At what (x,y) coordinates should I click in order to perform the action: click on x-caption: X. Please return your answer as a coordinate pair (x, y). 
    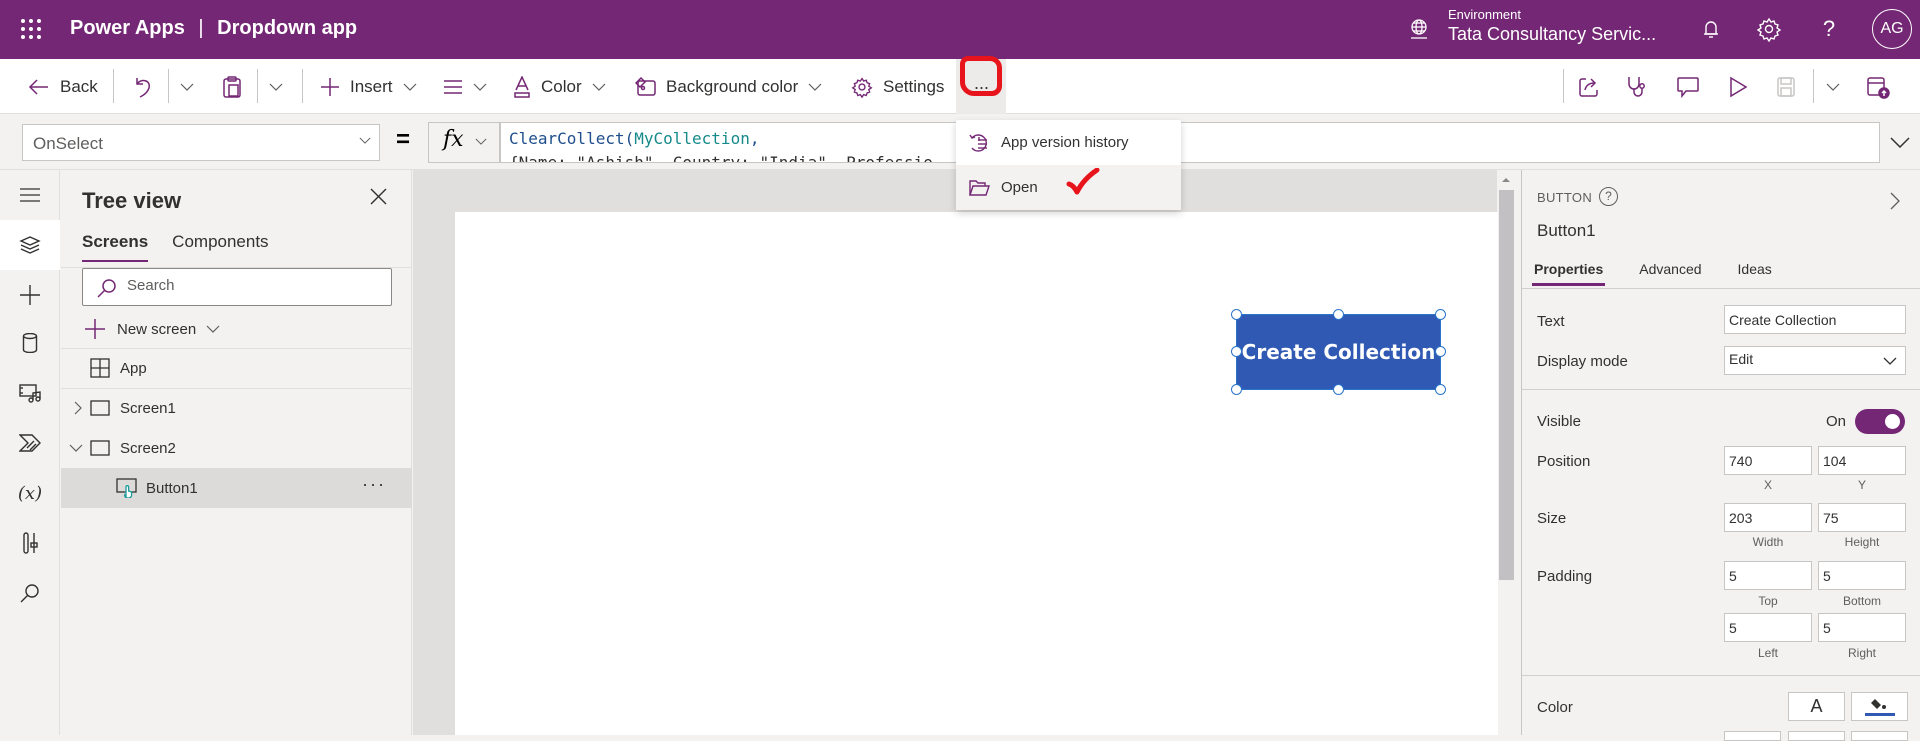
    Looking at the image, I should click on (1767, 485).